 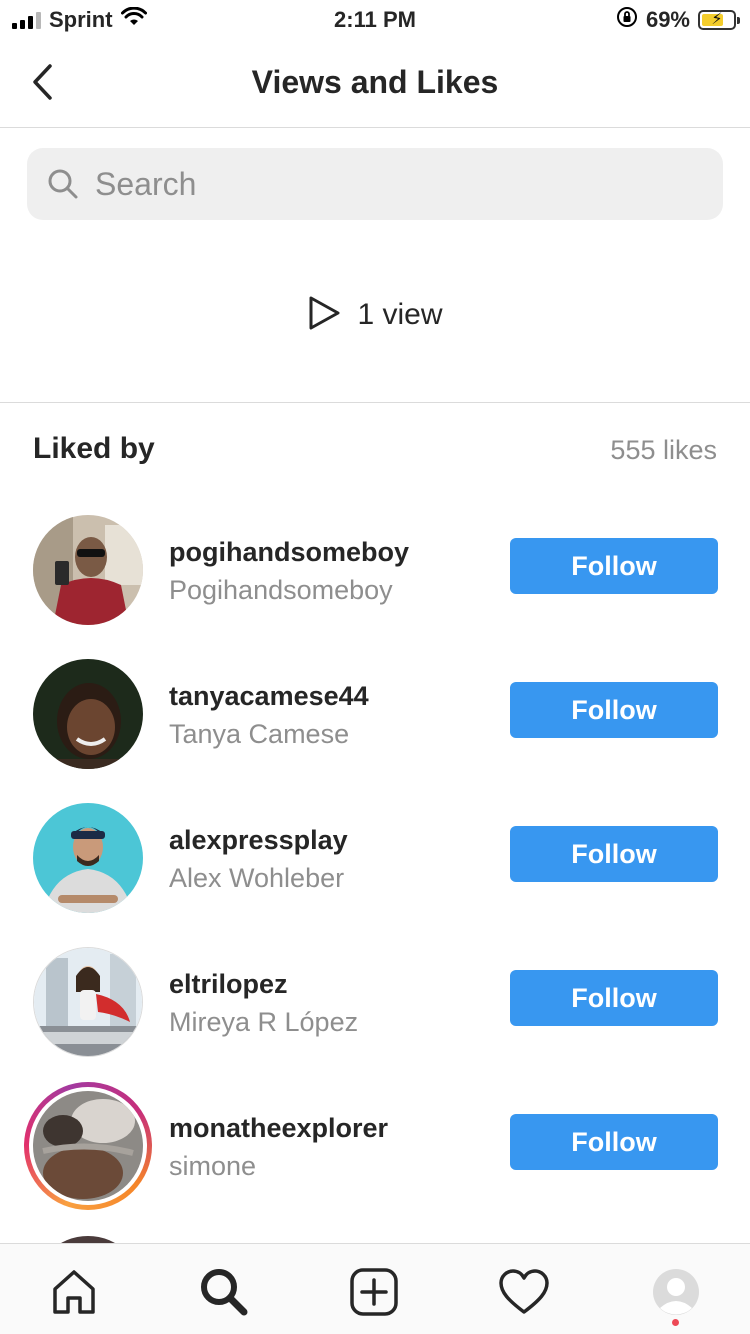 I want to click on play-icon, so click(x=324, y=315).